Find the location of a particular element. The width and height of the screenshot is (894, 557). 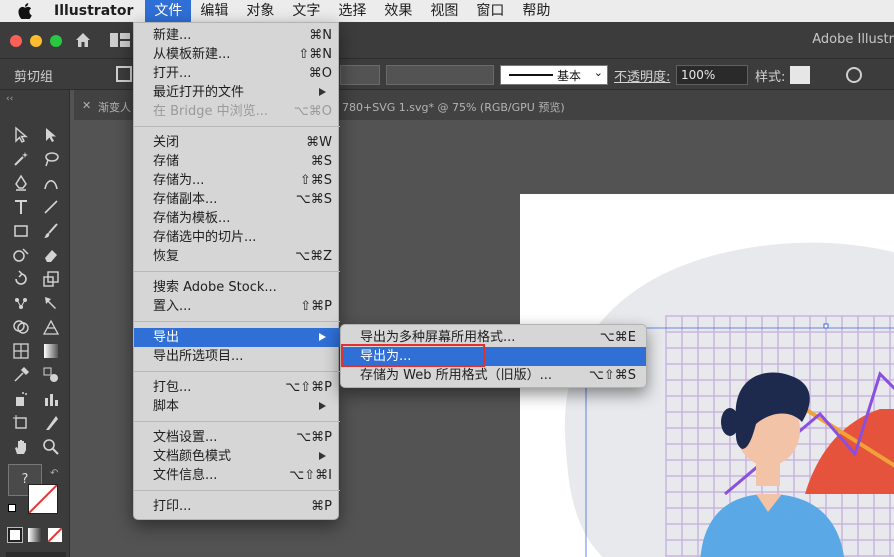

brush-definition-dropdown: 基本 ⌄ is located at coordinates (554, 75).